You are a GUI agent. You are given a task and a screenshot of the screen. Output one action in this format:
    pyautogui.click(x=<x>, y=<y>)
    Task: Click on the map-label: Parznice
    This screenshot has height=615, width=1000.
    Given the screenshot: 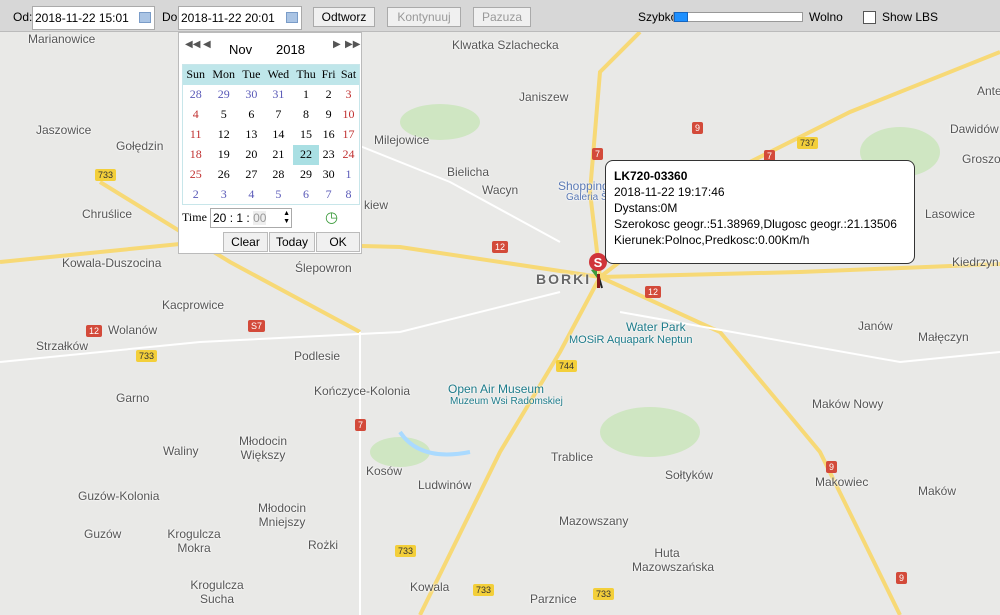 What is the action you would take?
    pyautogui.click(x=553, y=599)
    